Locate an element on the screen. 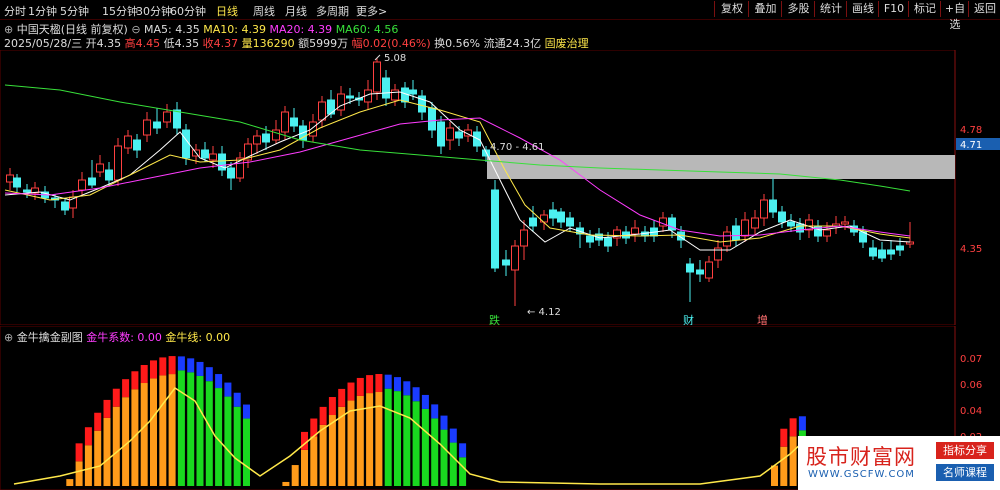 The width and height of the screenshot is (1000, 490). period-4: 30分钟 is located at coordinates (154, 11).